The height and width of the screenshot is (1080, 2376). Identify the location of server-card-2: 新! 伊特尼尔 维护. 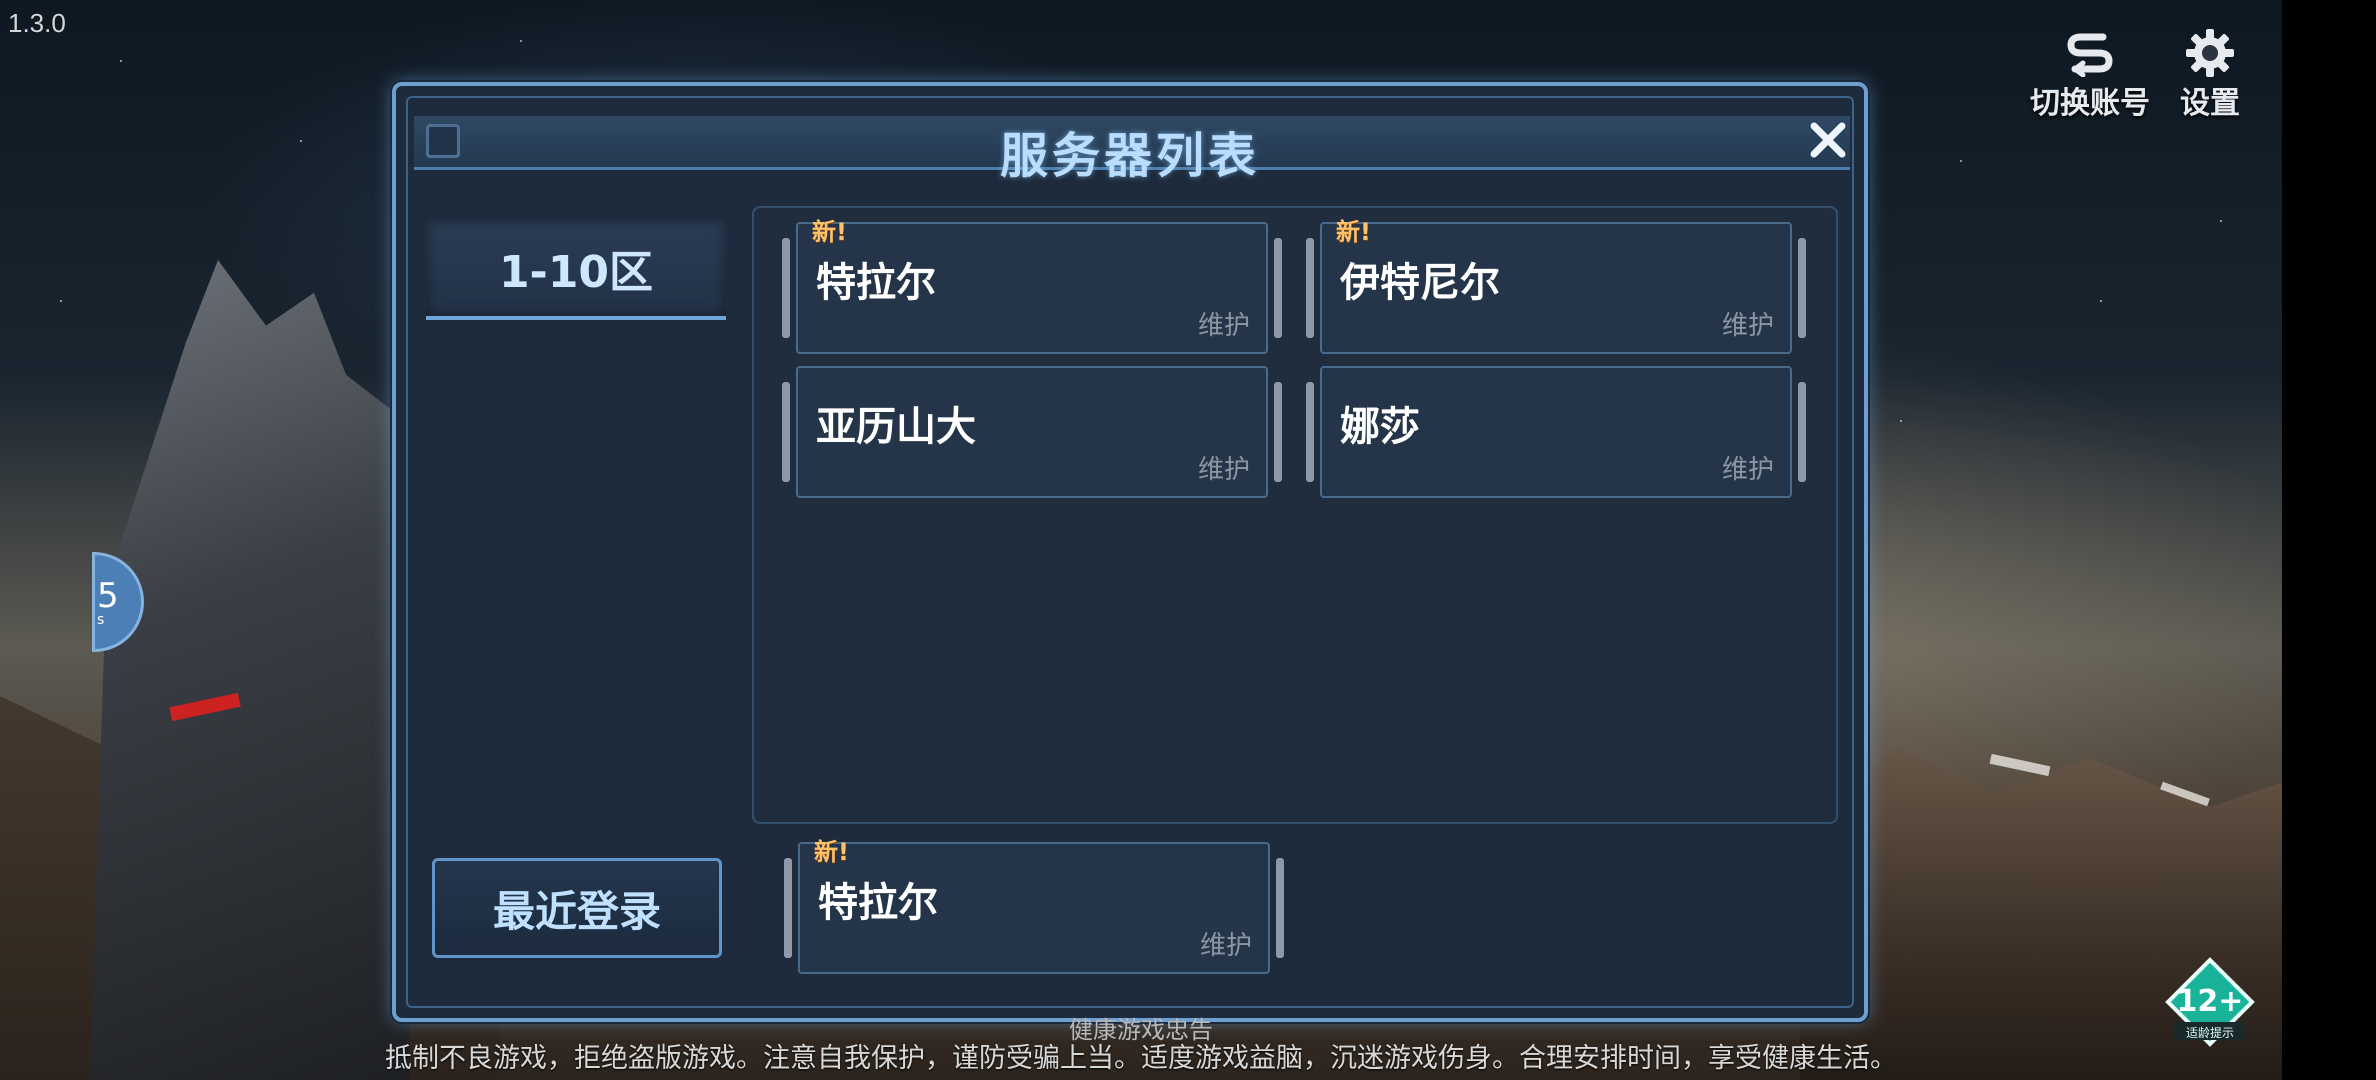
(1556, 286).